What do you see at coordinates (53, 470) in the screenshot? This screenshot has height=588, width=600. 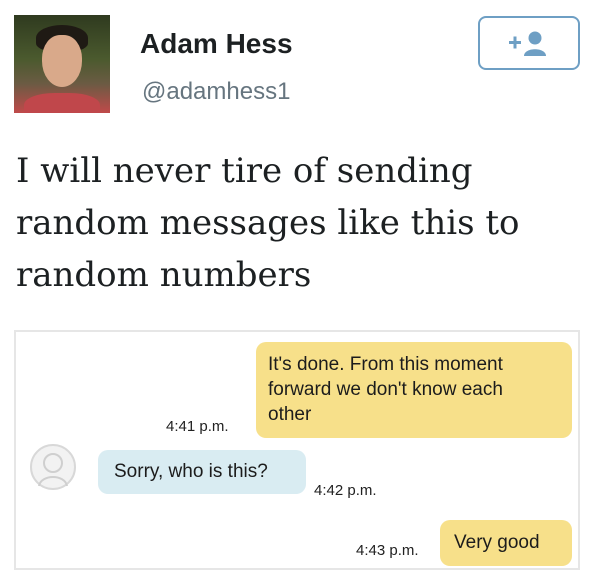 I see `contact-silhouette-icon` at bounding box center [53, 470].